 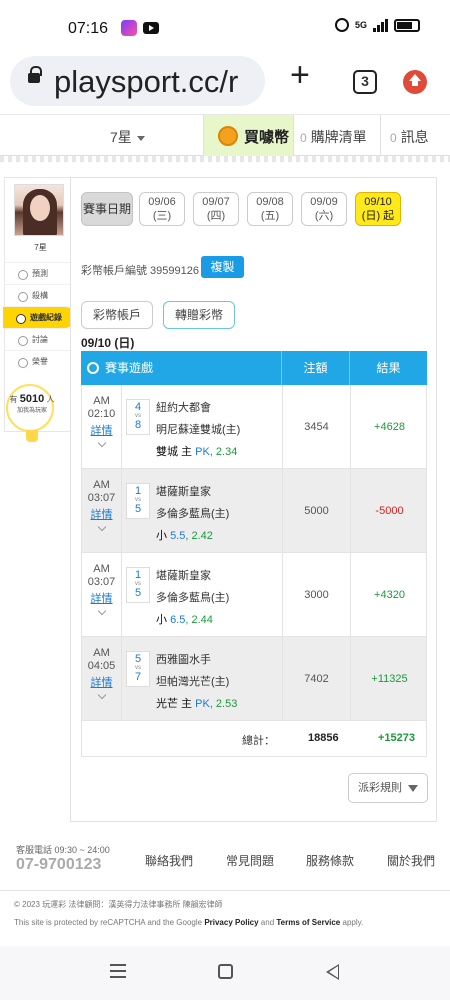 I want to click on upload-icon, so click(x=415, y=82).